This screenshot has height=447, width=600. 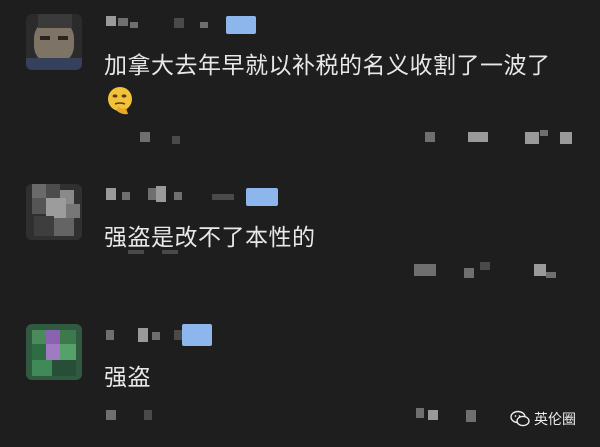 I want to click on reply-meta-redacted, so click(x=499, y=270).